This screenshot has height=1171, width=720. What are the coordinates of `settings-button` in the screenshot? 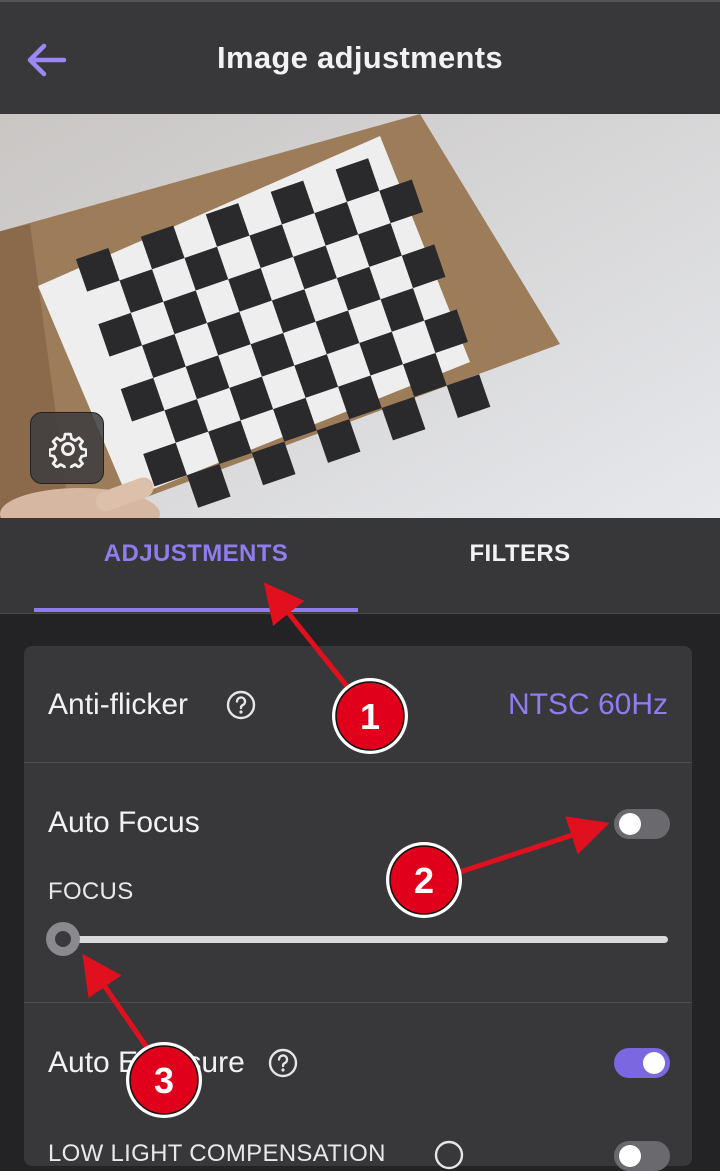 It's located at (67, 448).